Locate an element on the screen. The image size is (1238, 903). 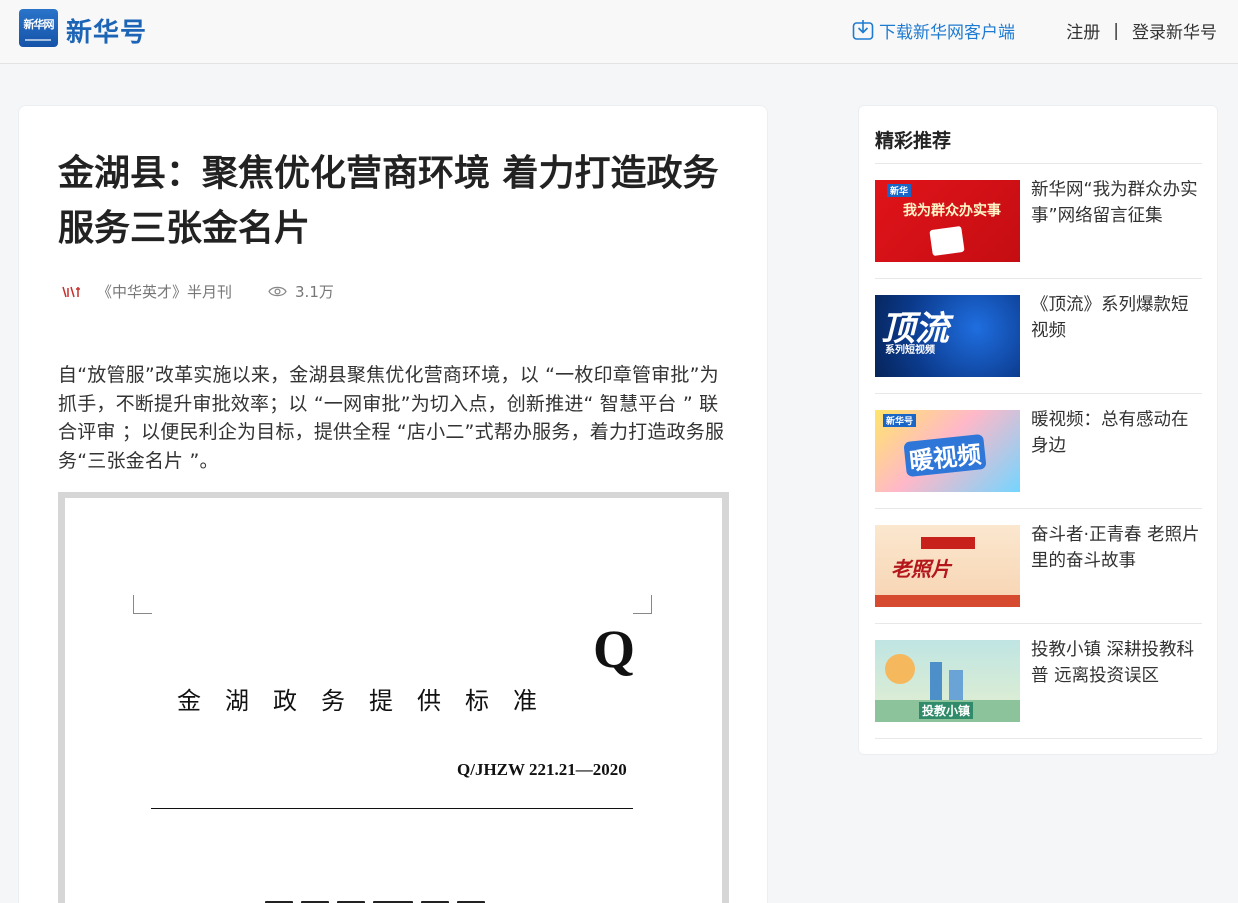
source-logo-icon is located at coordinates (72, 292).